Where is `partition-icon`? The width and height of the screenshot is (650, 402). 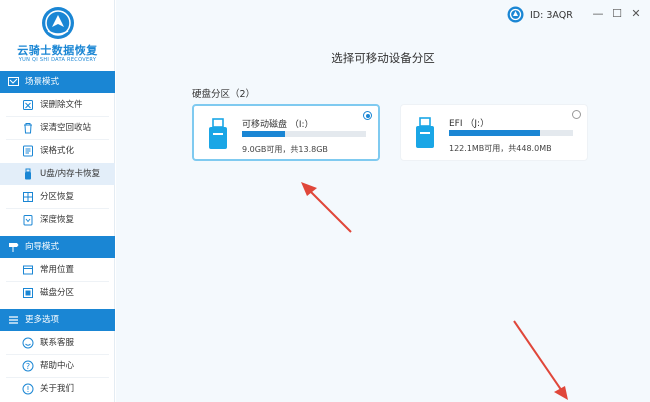
partition-icon is located at coordinates (28, 197).